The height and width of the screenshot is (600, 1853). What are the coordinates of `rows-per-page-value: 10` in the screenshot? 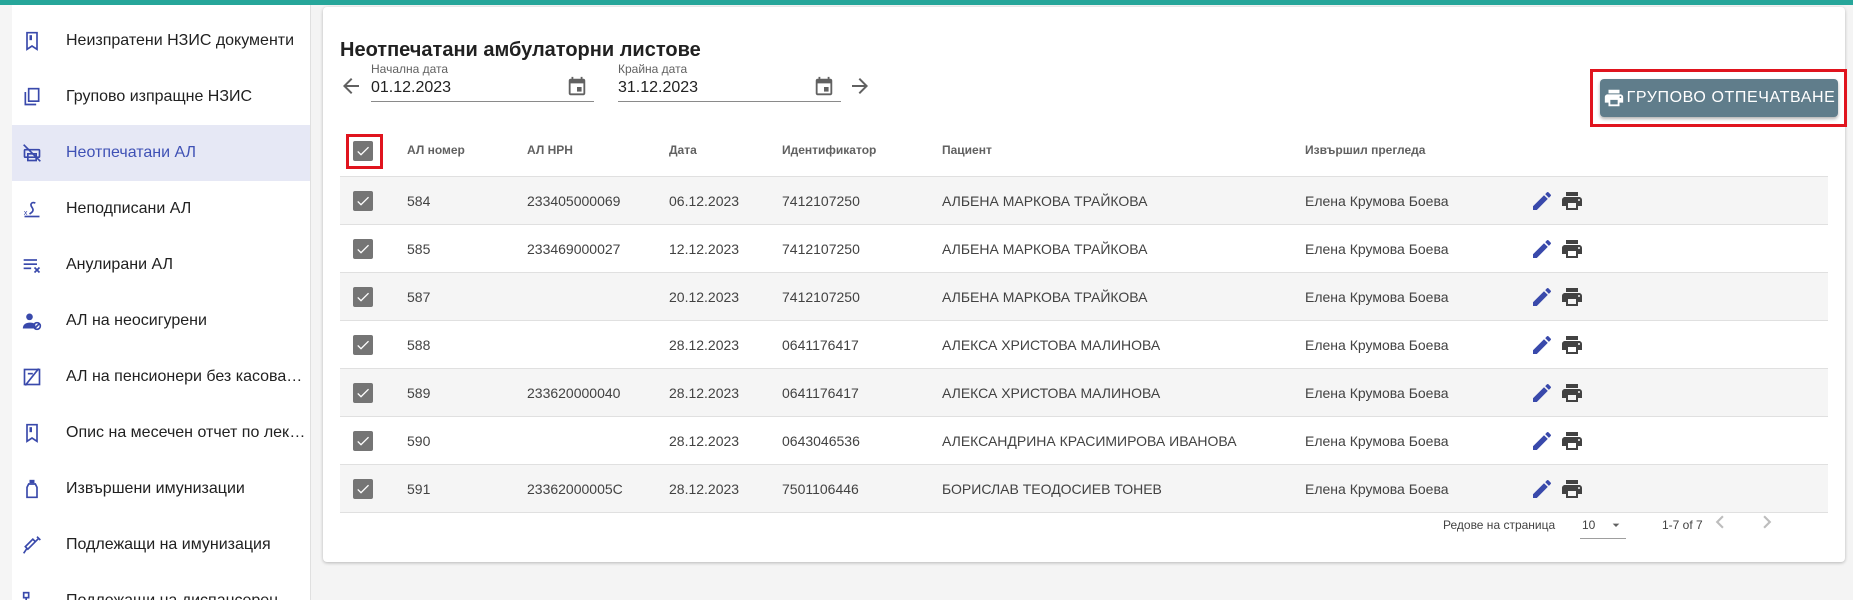 It's located at (1589, 525).